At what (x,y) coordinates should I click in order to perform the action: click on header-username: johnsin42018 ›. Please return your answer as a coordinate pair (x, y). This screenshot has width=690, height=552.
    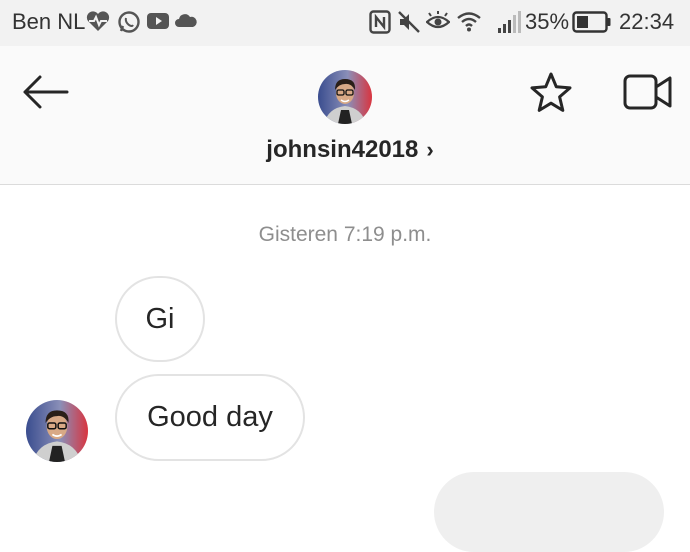
    Looking at the image, I should click on (345, 150).